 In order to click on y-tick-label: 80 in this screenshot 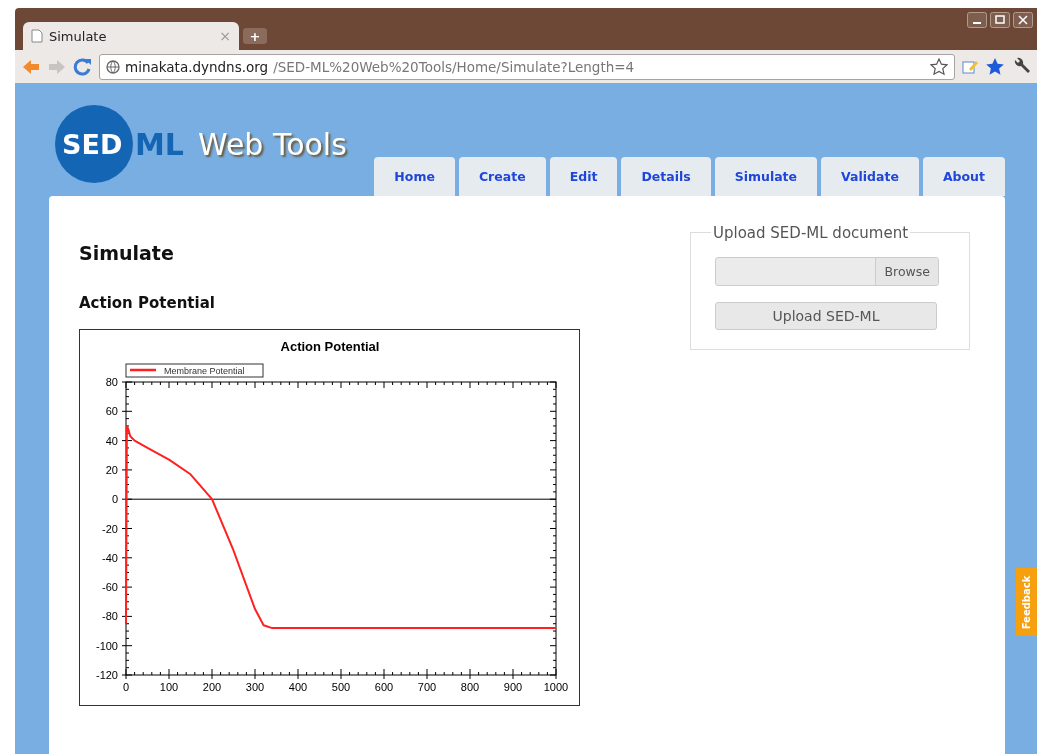, I will do `click(111, 382)`.